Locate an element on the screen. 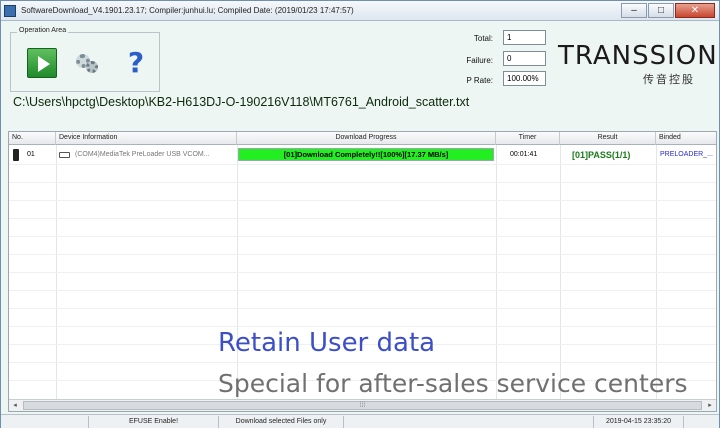  transsion-logo-subtitle: 传音控股 is located at coordinates (669, 80).